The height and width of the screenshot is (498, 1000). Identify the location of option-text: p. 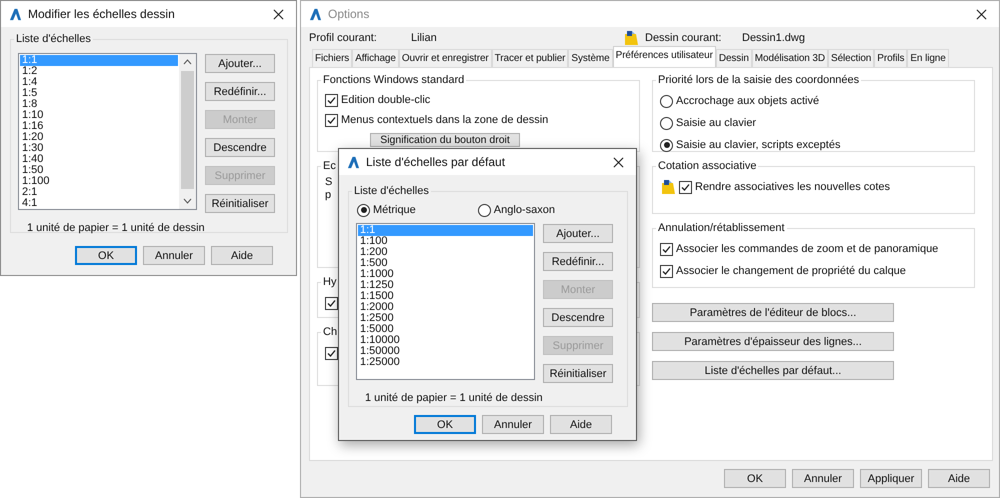
(328, 195).